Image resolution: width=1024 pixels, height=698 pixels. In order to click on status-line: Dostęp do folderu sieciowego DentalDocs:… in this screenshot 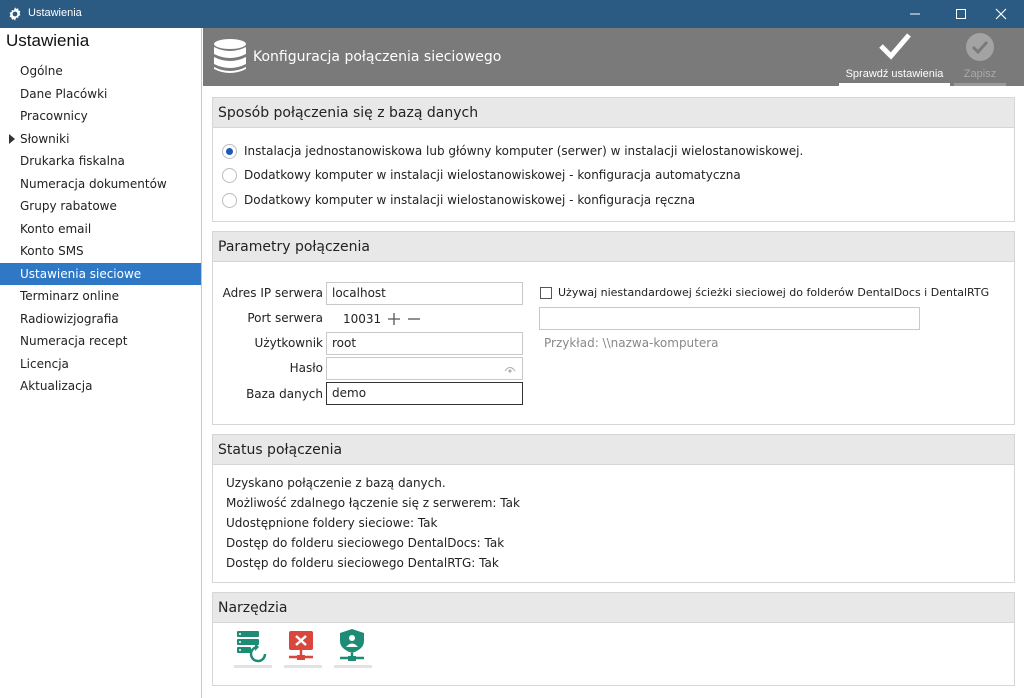, I will do `click(365, 543)`.